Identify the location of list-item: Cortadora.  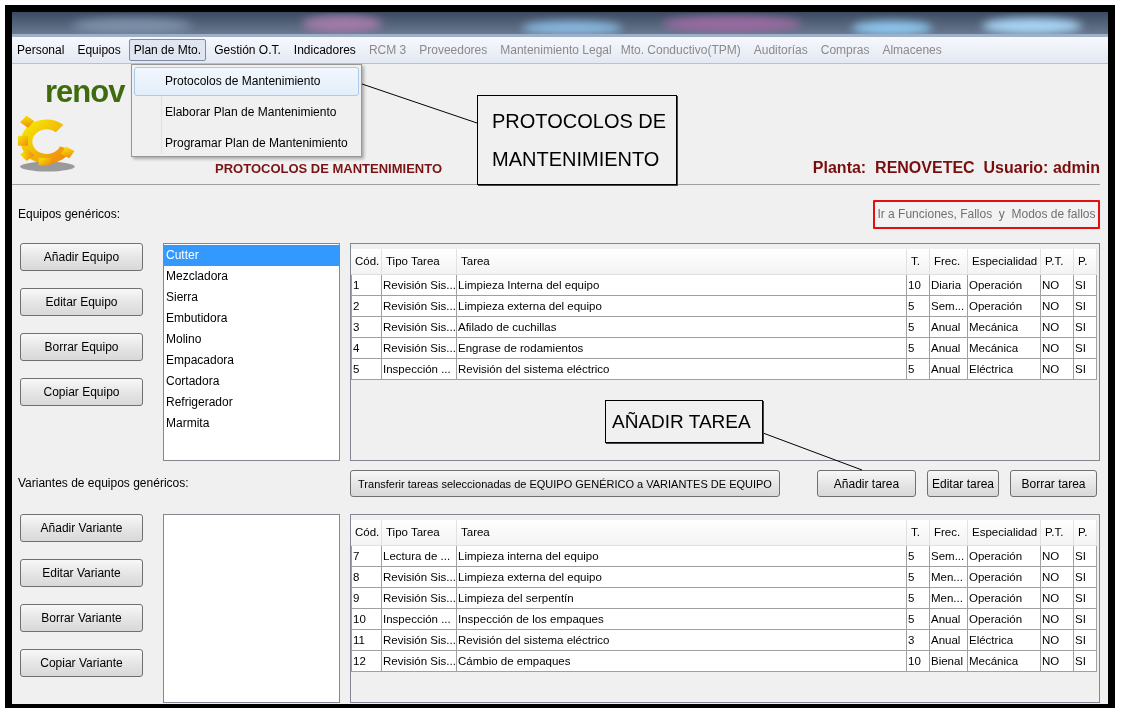
(251, 381).